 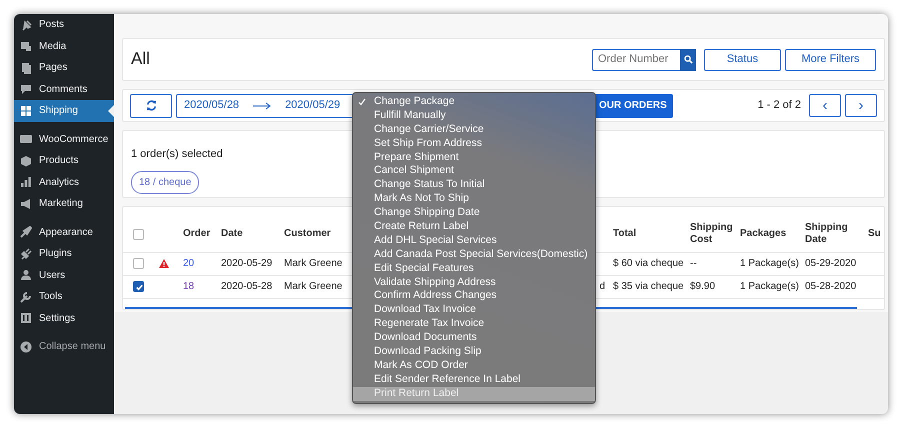 What do you see at coordinates (830, 286) in the screenshot?
I see `table-cell: 05-28-2020` at bounding box center [830, 286].